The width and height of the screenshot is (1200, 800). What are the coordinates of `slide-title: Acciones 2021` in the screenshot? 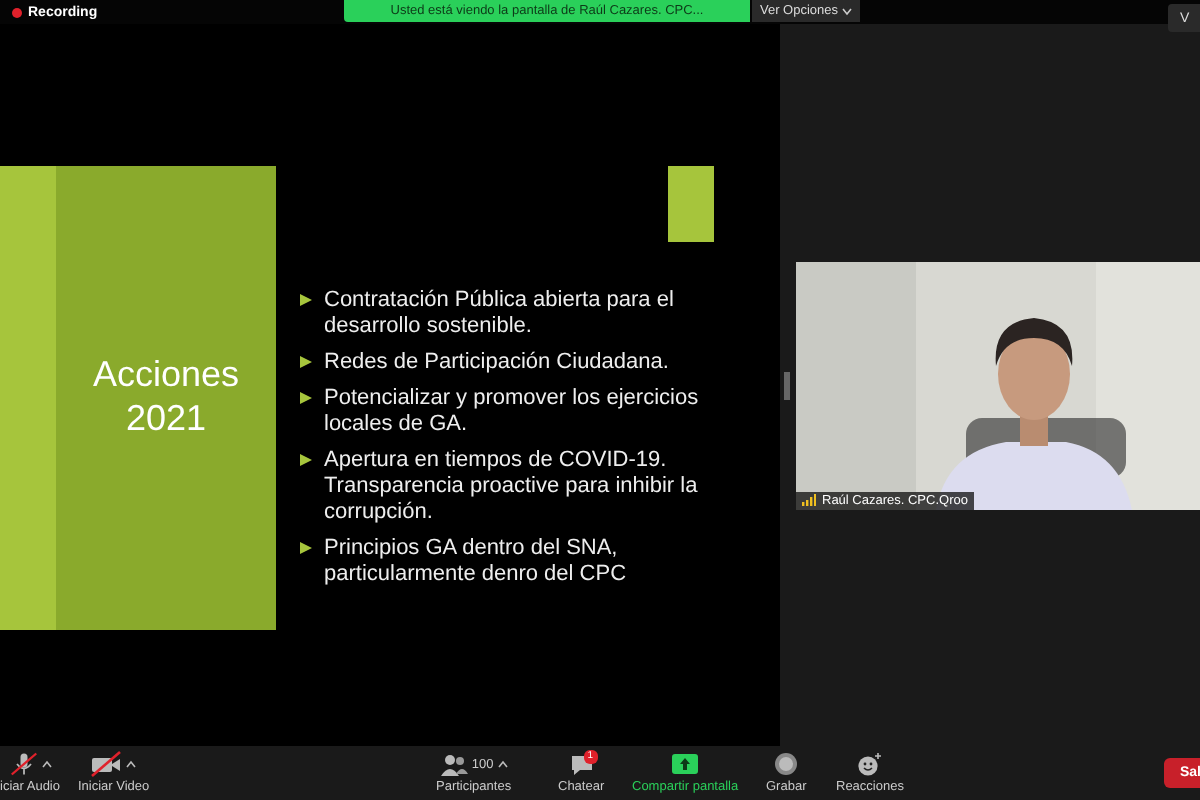 It's located at (166, 397).